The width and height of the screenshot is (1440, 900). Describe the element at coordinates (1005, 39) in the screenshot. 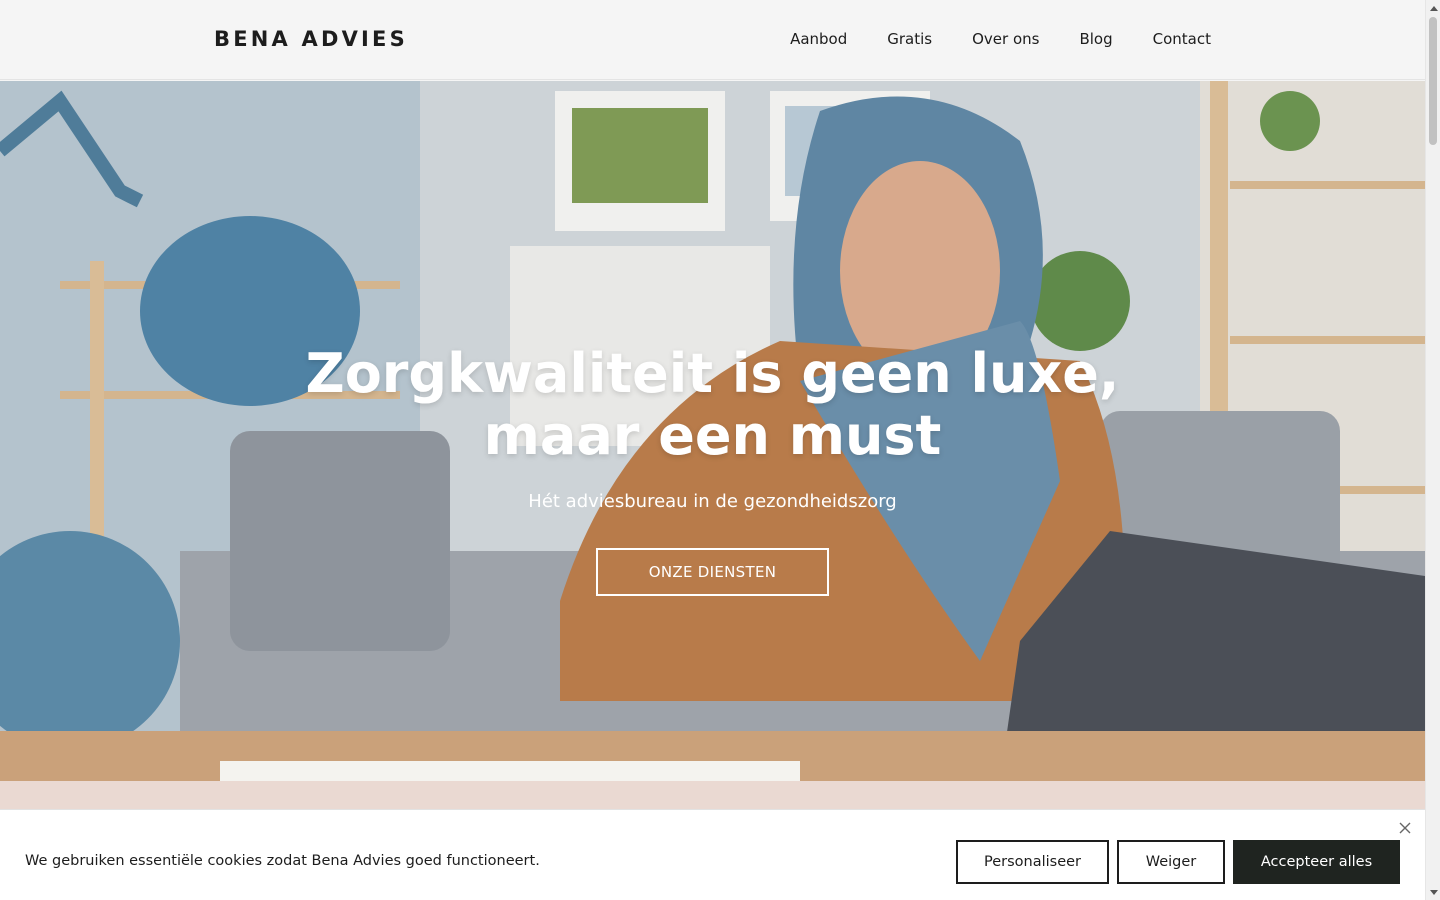

I see `nav-item-over-ons: Over ons` at that location.